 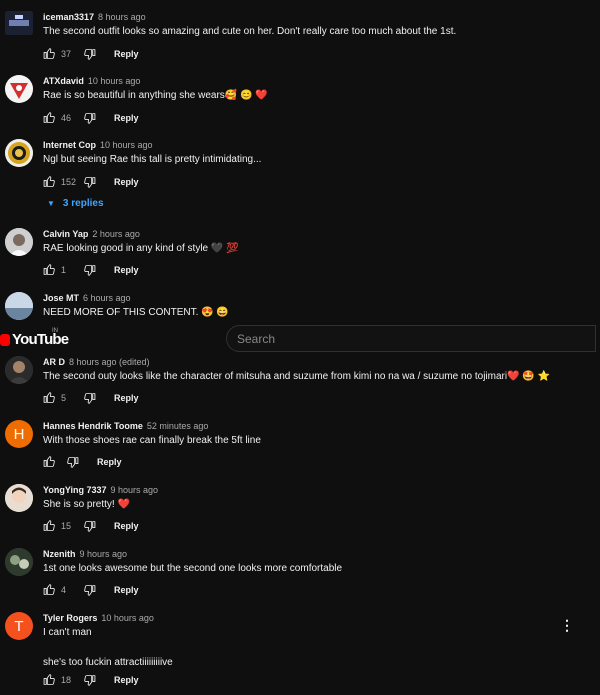 What do you see at coordinates (61, 298) in the screenshot?
I see `comment-author: Jose MT` at bounding box center [61, 298].